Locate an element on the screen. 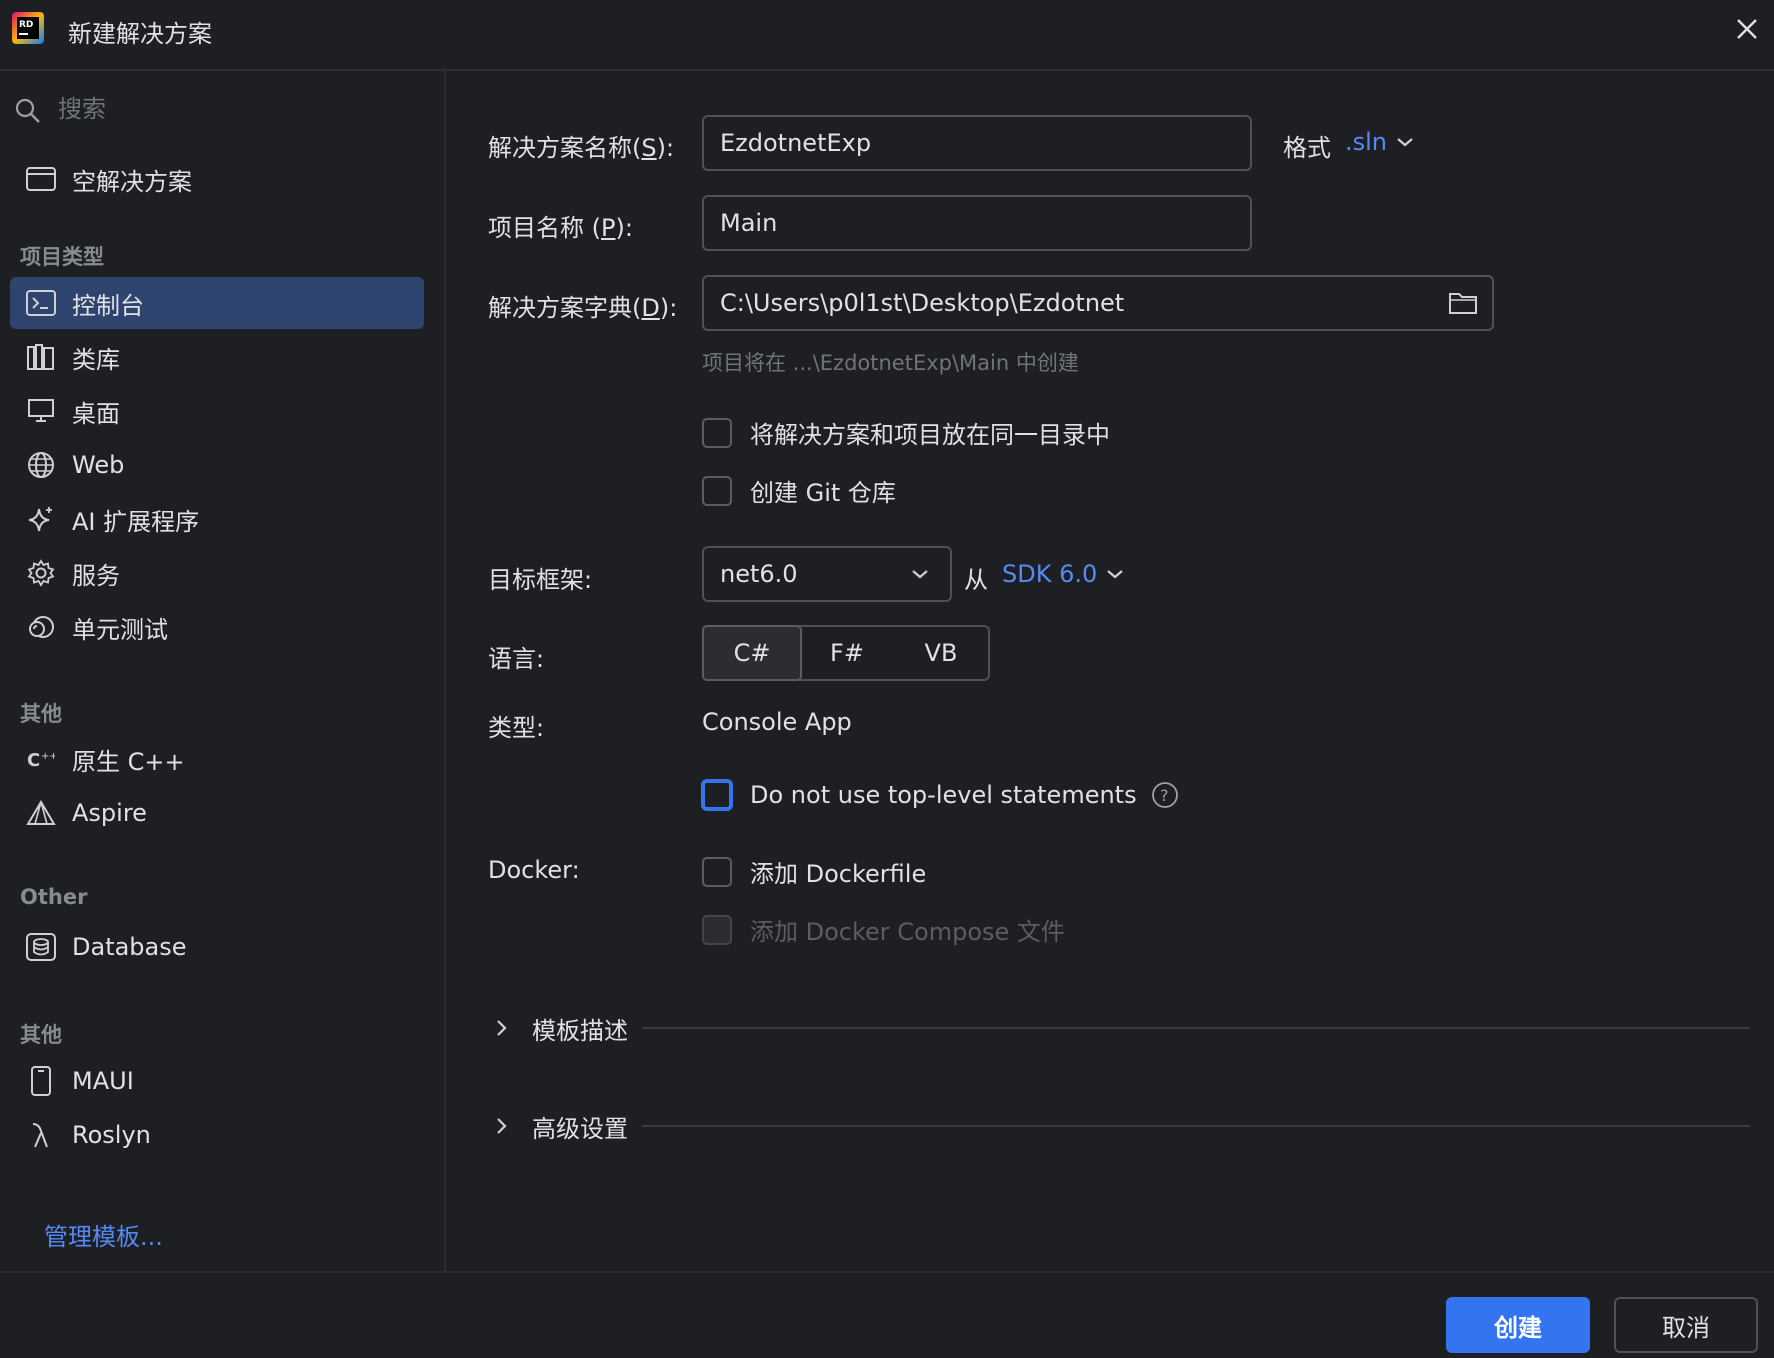  section-template-description: 模板描述 is located at coordinates (1122, 1028).